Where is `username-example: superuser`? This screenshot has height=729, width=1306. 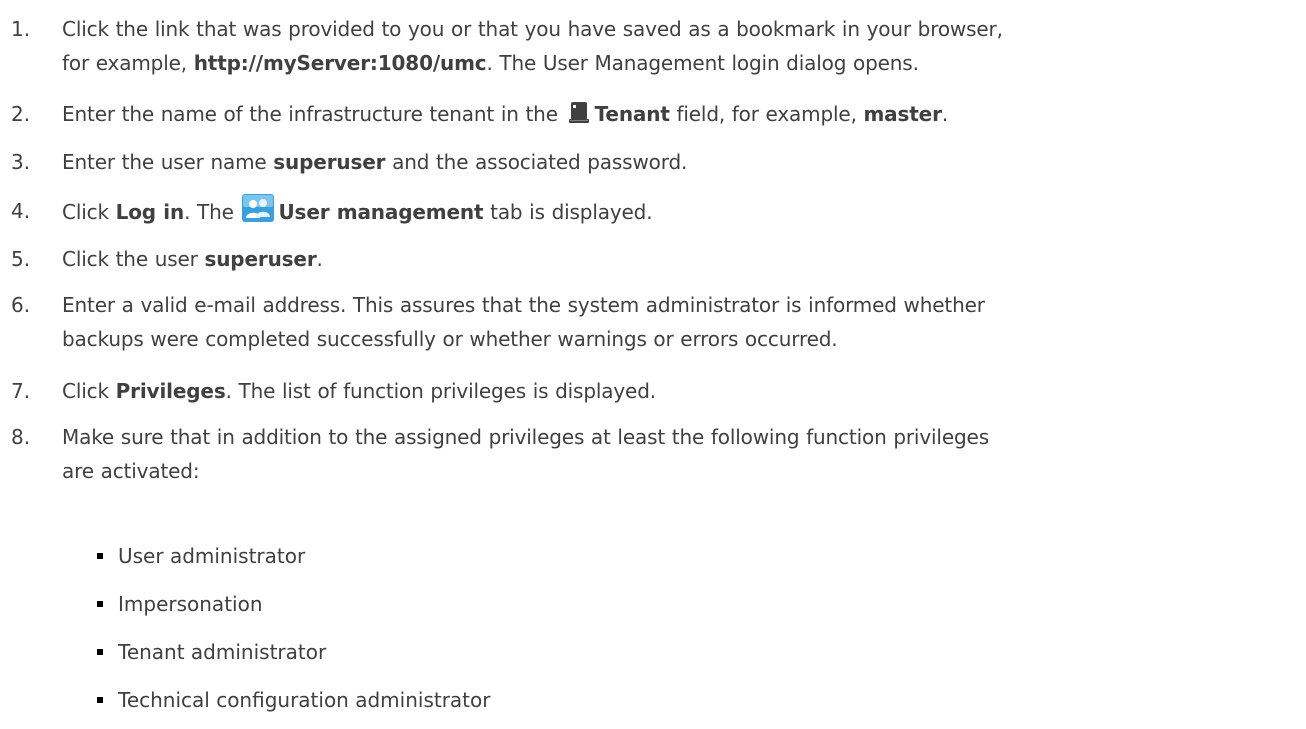
username-example: superuser is located at coordinates (329, 162).